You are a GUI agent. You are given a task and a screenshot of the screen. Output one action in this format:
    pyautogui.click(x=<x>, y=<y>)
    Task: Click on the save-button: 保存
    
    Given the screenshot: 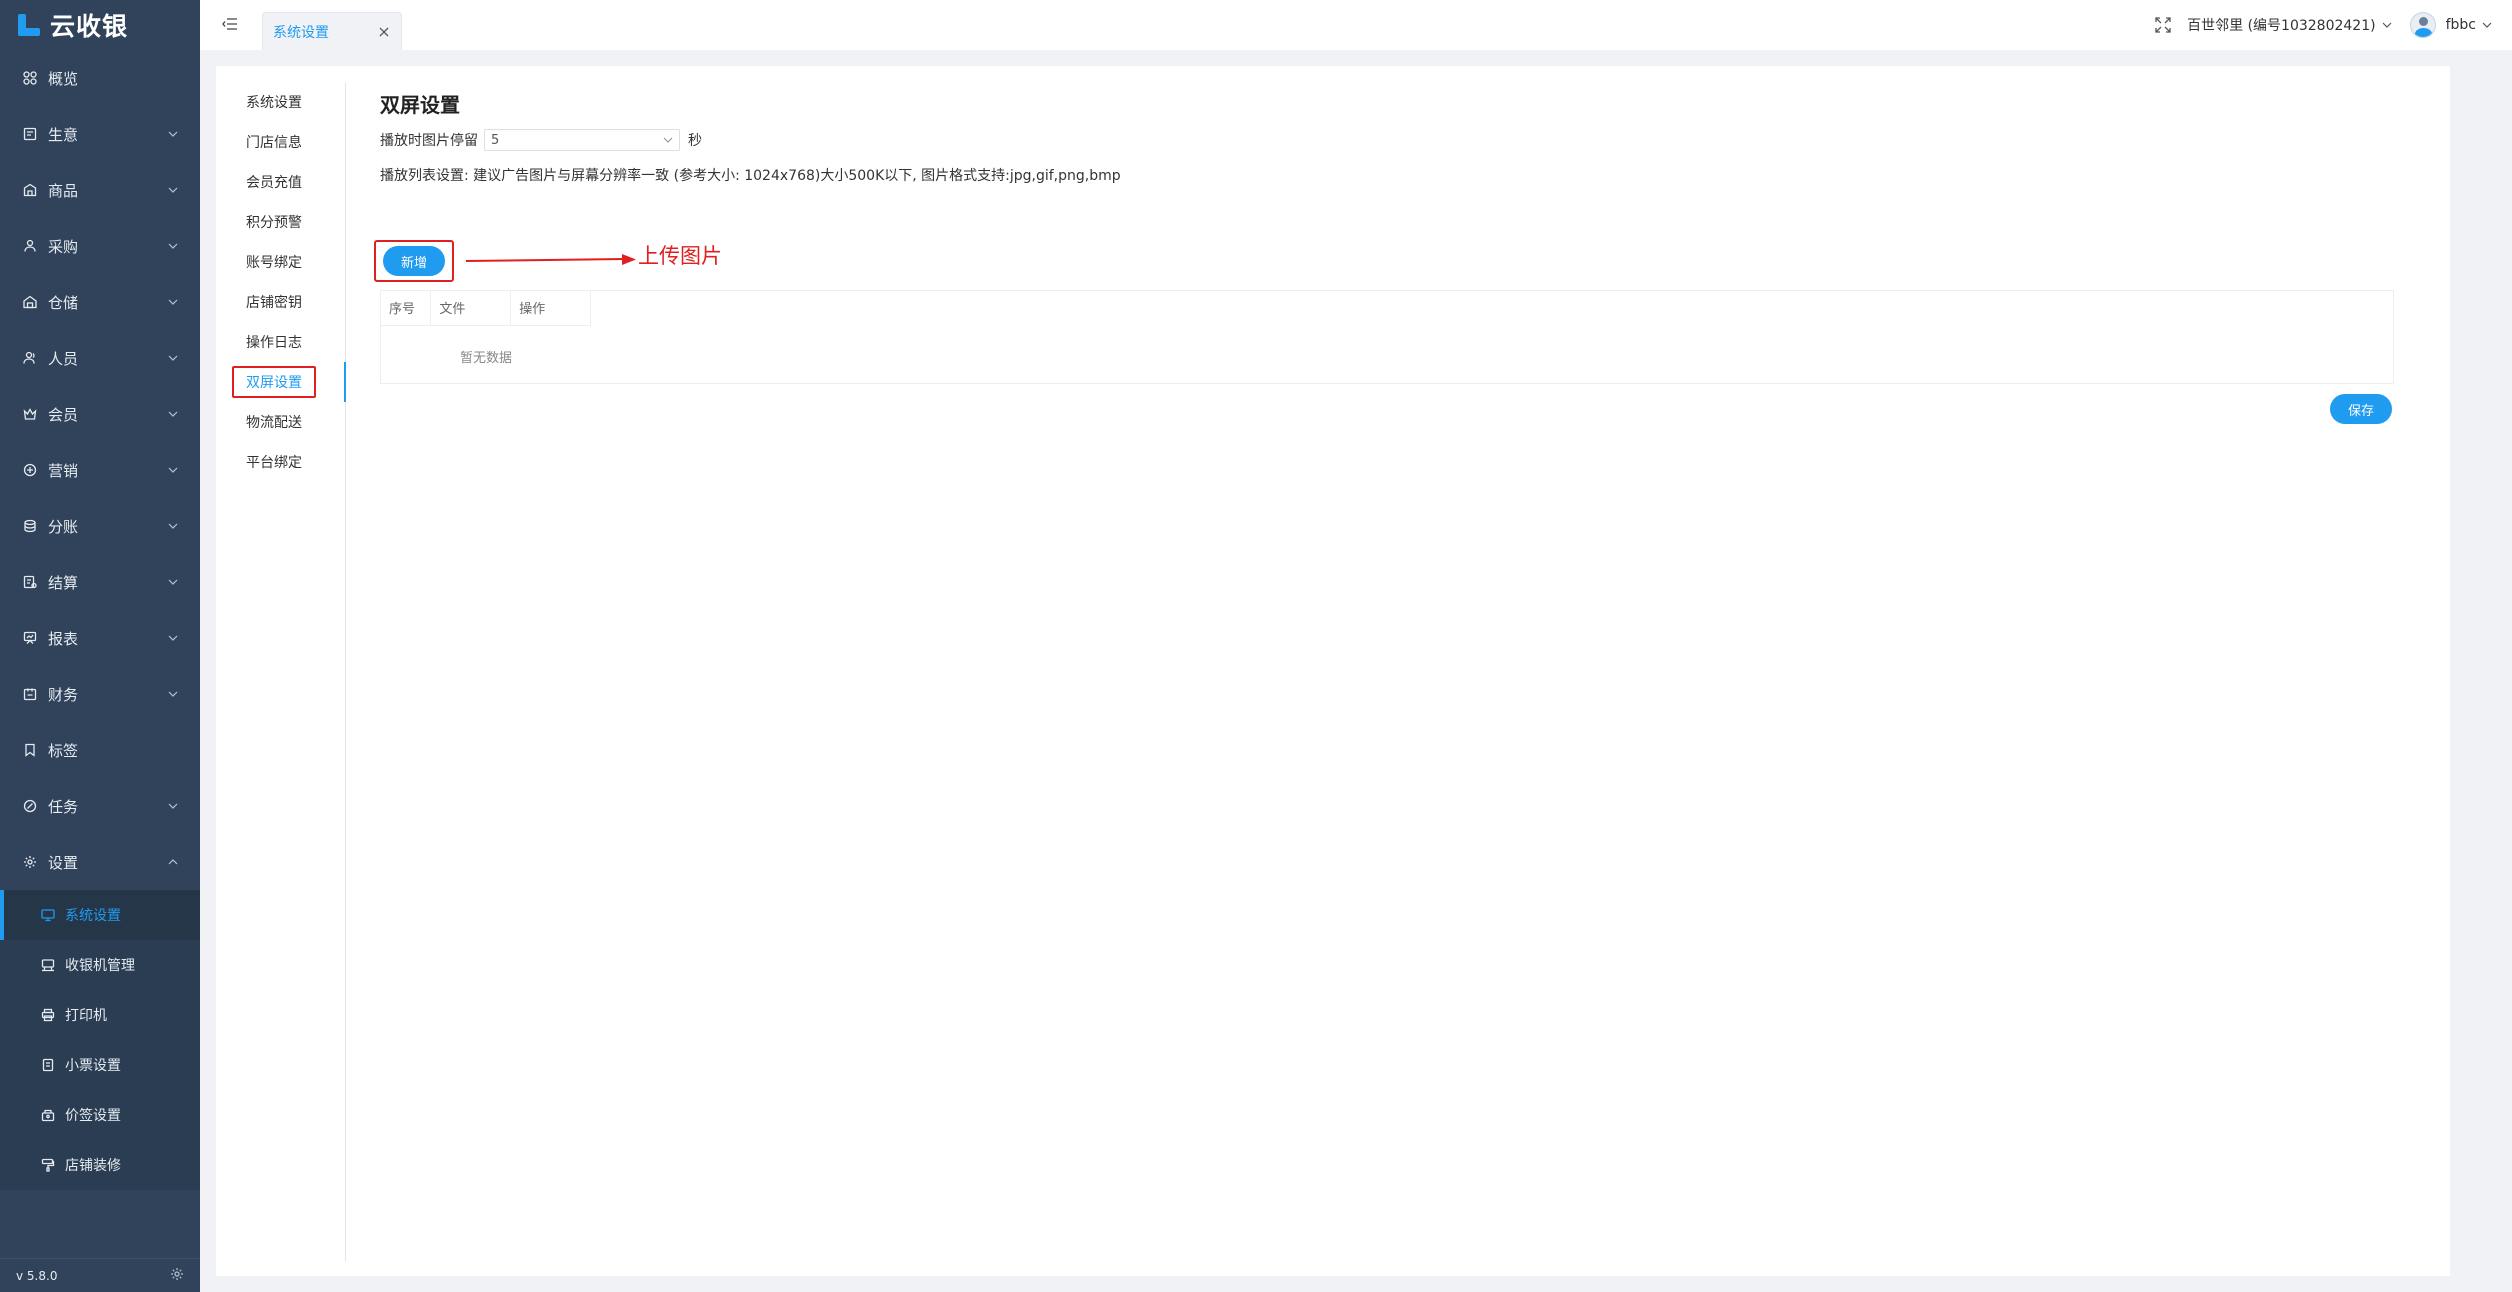 What is the action you would take?
    pyautogui.click(x=2361, y=409)
    